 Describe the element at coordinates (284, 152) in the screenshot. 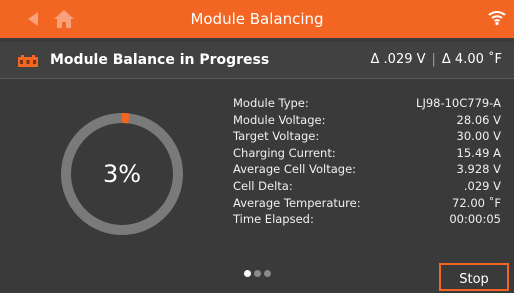

I see `info-label: Charging Current:` at that location.